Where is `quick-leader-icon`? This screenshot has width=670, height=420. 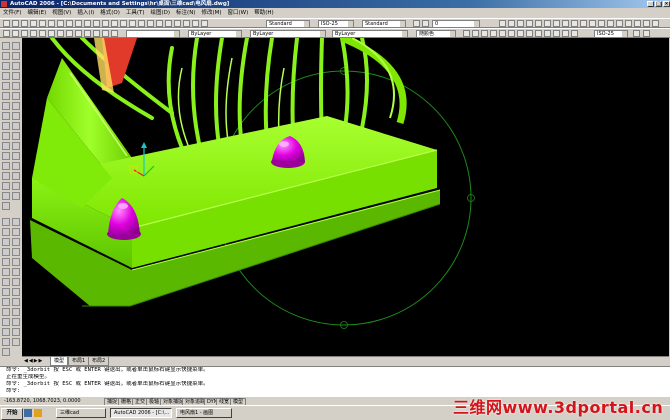 quick-leader-icon is located at coordinates (565, 33).